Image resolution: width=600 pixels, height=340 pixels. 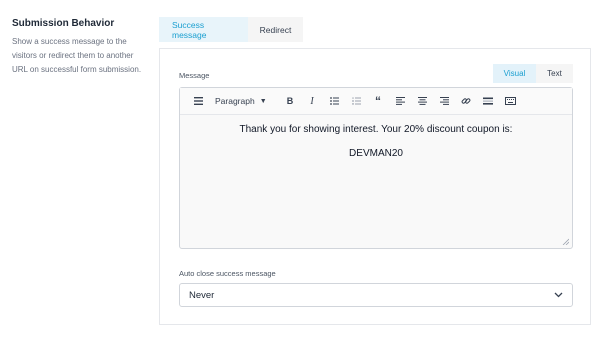 I want to click on keyboard-icon, so click(x=510, y=101).